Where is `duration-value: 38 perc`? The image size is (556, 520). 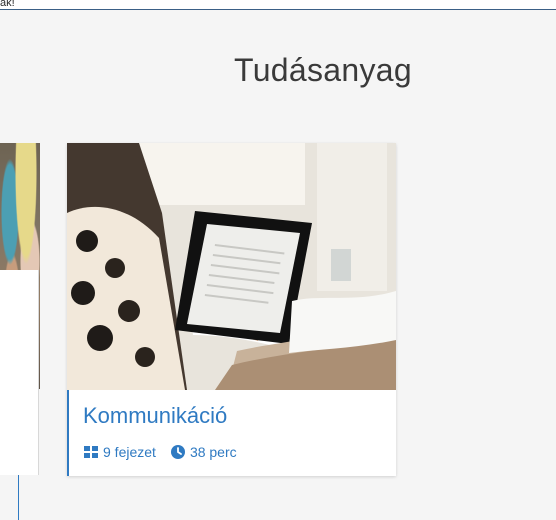 duration-value: 38 perc is located at coordinates (213, 452).